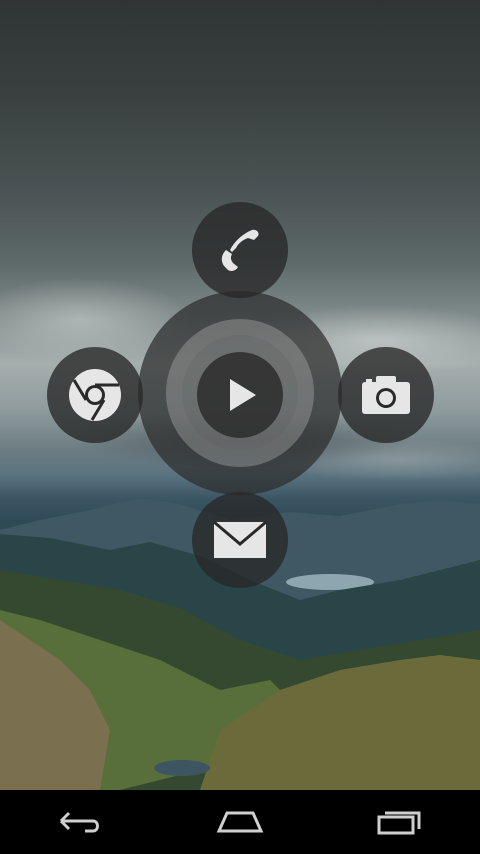 The height and width of the screenshot is (854, 480). I want to click on browser-button, so click(95, 395).